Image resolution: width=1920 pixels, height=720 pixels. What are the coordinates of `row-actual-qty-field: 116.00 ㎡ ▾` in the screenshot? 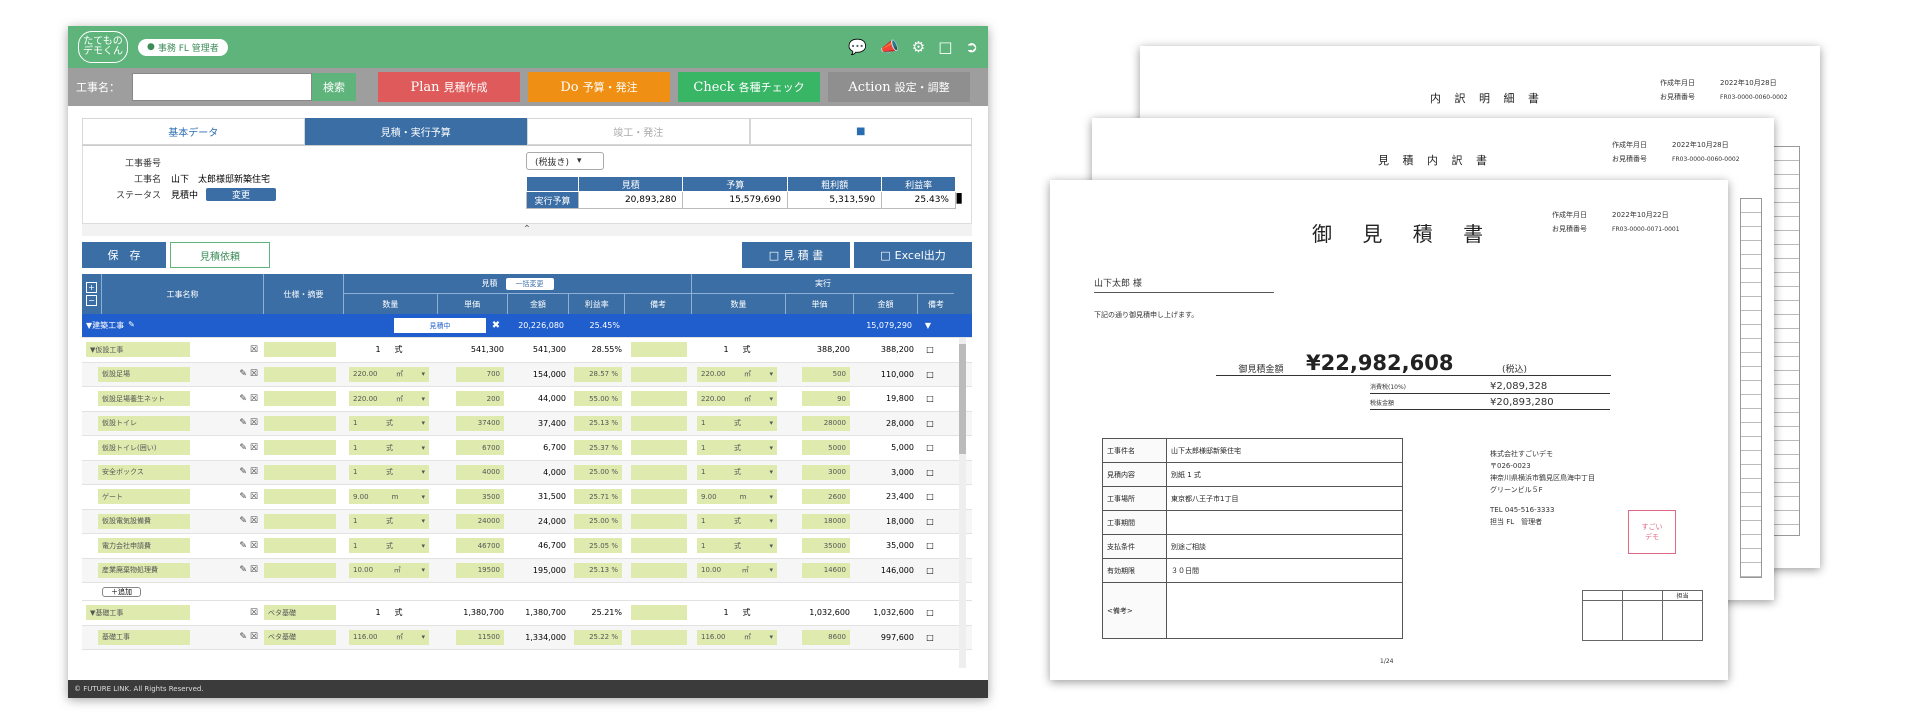 It's located at (737, 637).